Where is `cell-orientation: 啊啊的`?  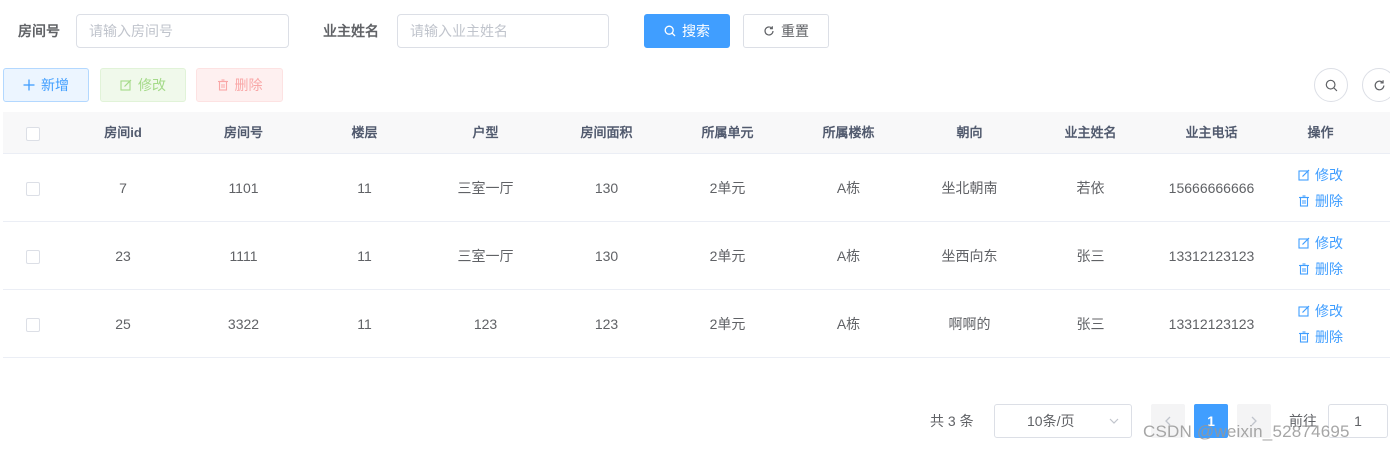
cell-orientation: 啊啊的 is located at coordinates (969, 324).